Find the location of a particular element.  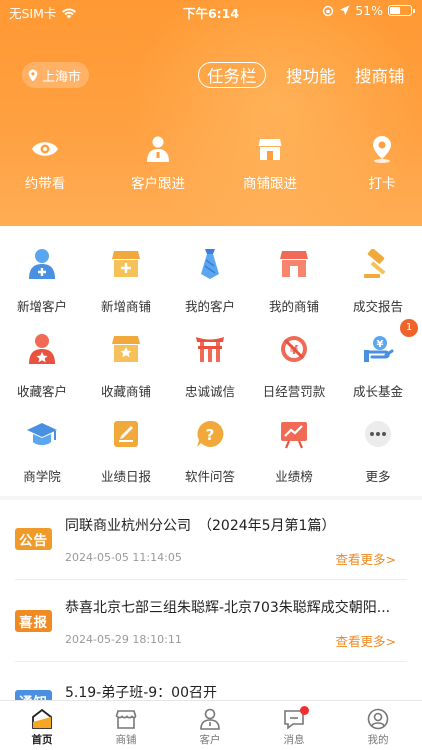

tab-messages: 消息 is located at coordinates (294, 726).